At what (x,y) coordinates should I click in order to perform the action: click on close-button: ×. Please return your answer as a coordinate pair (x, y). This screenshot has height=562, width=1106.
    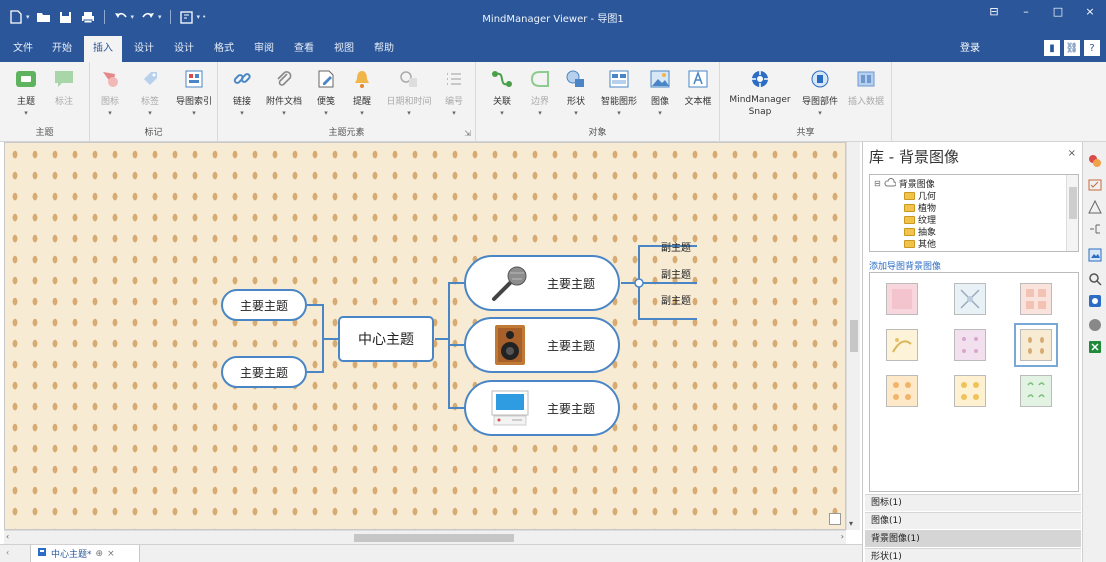
    Looking at the image, I should click on (1090, 11).